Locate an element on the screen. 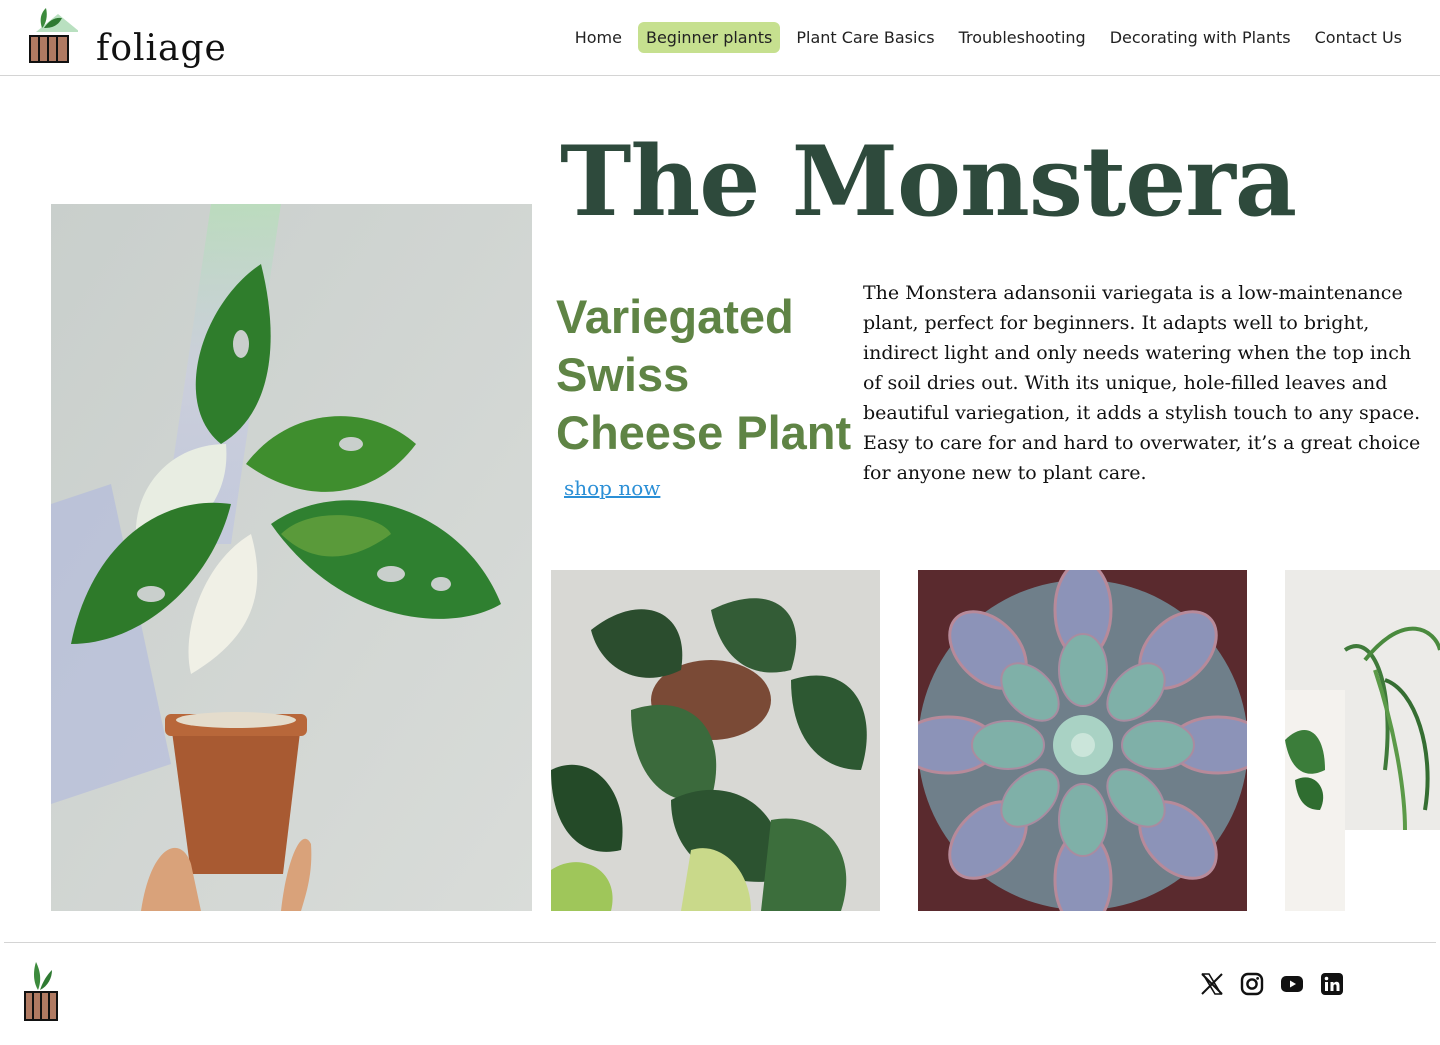 This screenshot has width=1440, height=1045. youtube-icon is located at coordinates (1292, 984).